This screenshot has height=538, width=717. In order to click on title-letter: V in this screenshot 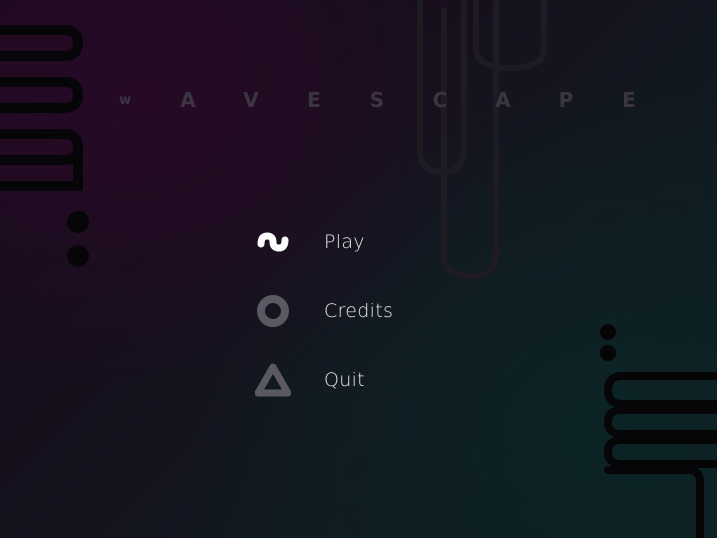, I will do `click(251, 100)`.